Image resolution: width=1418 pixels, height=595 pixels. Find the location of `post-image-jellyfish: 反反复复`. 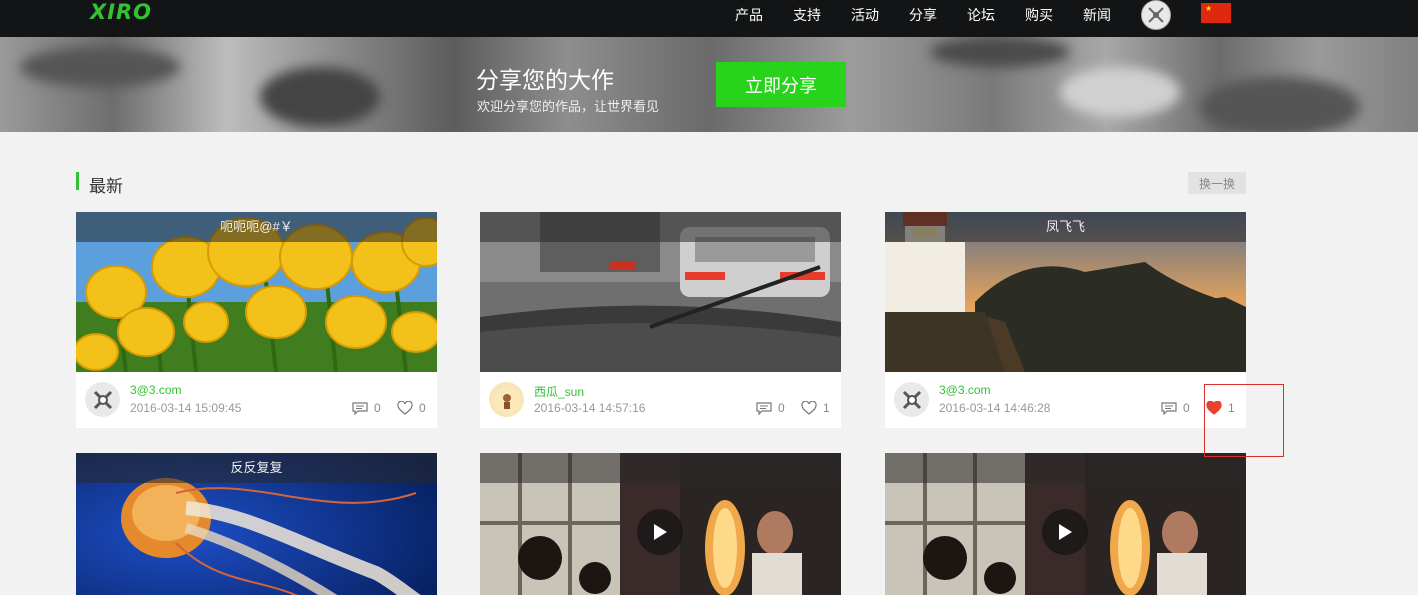

post-image-jellyfish: 反反复复 is located at coordinates (256, 524).